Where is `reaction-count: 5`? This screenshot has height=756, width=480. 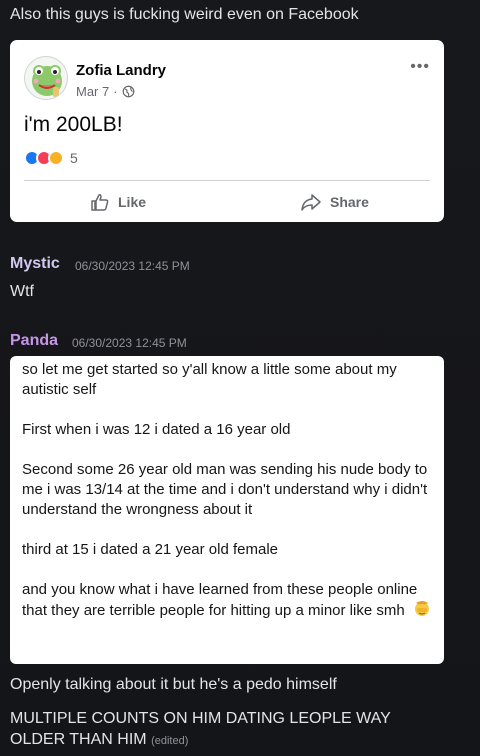 reaction-count: 5 is located at coordinates (74, 158).